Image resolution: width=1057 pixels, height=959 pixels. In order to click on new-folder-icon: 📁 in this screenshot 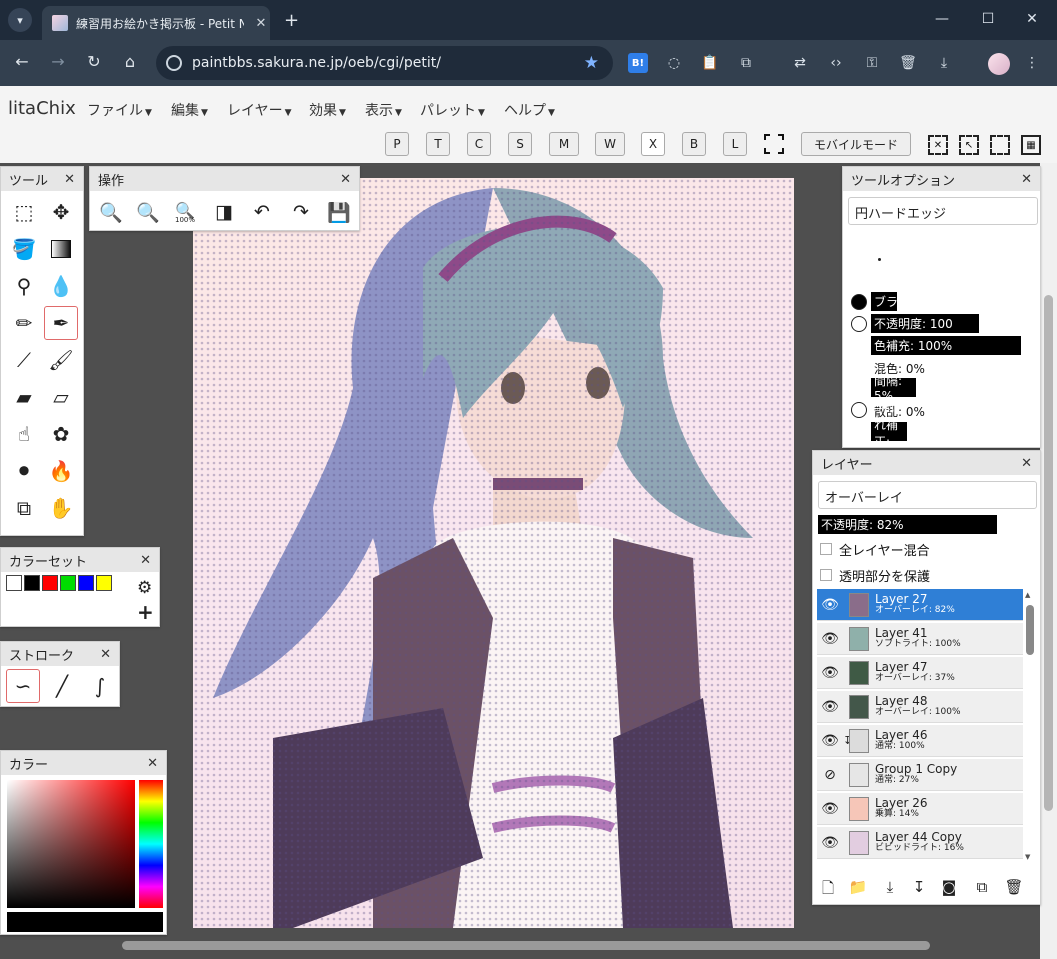, I will do `click(858, 887)`.